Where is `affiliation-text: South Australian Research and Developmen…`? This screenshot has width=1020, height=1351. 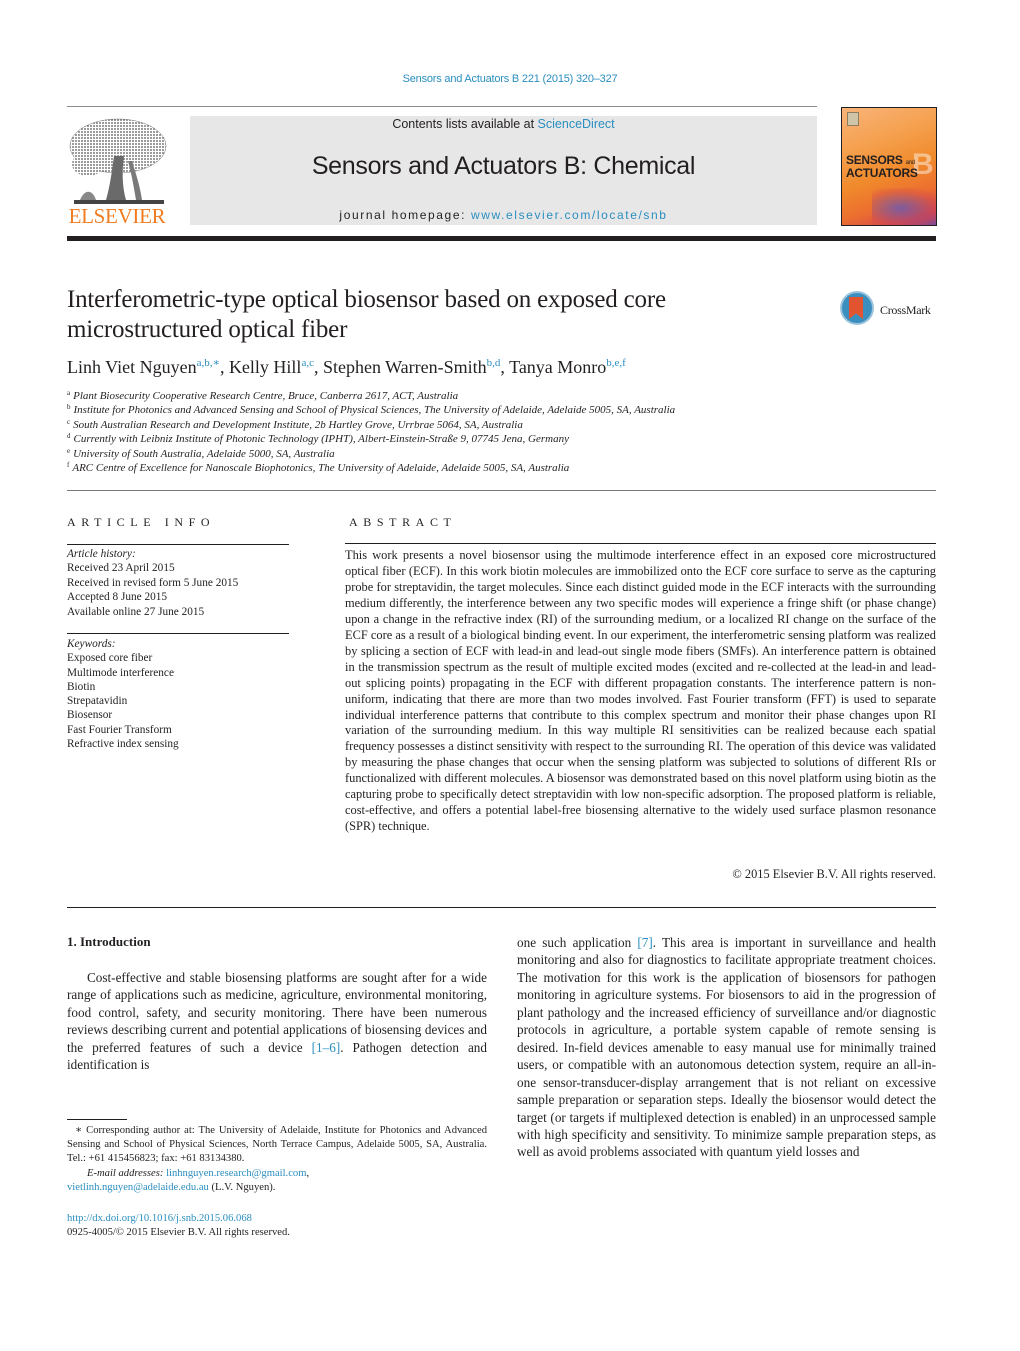
affiliation-text: South Australian Research and Developmen… is located at coordinates (298, 424).